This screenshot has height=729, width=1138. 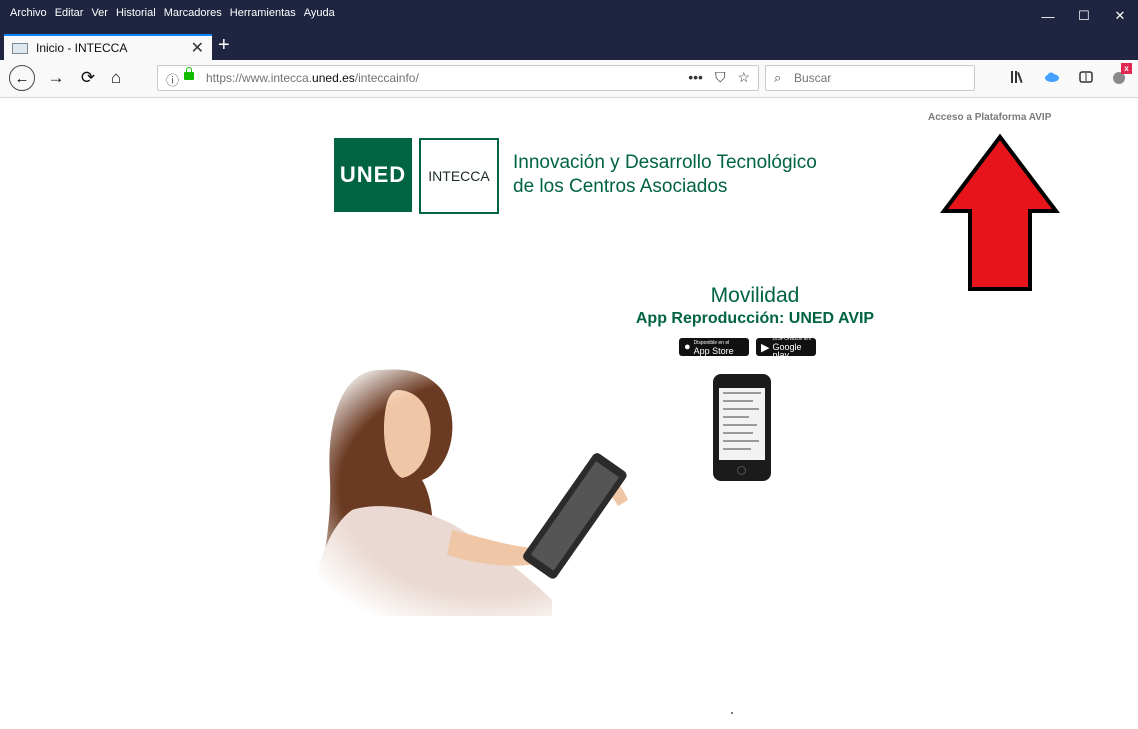 What do you see at coordinates (88, 78) in the screenshot?
I see `reload-button: ⟳` at bounding box center [88, 78].